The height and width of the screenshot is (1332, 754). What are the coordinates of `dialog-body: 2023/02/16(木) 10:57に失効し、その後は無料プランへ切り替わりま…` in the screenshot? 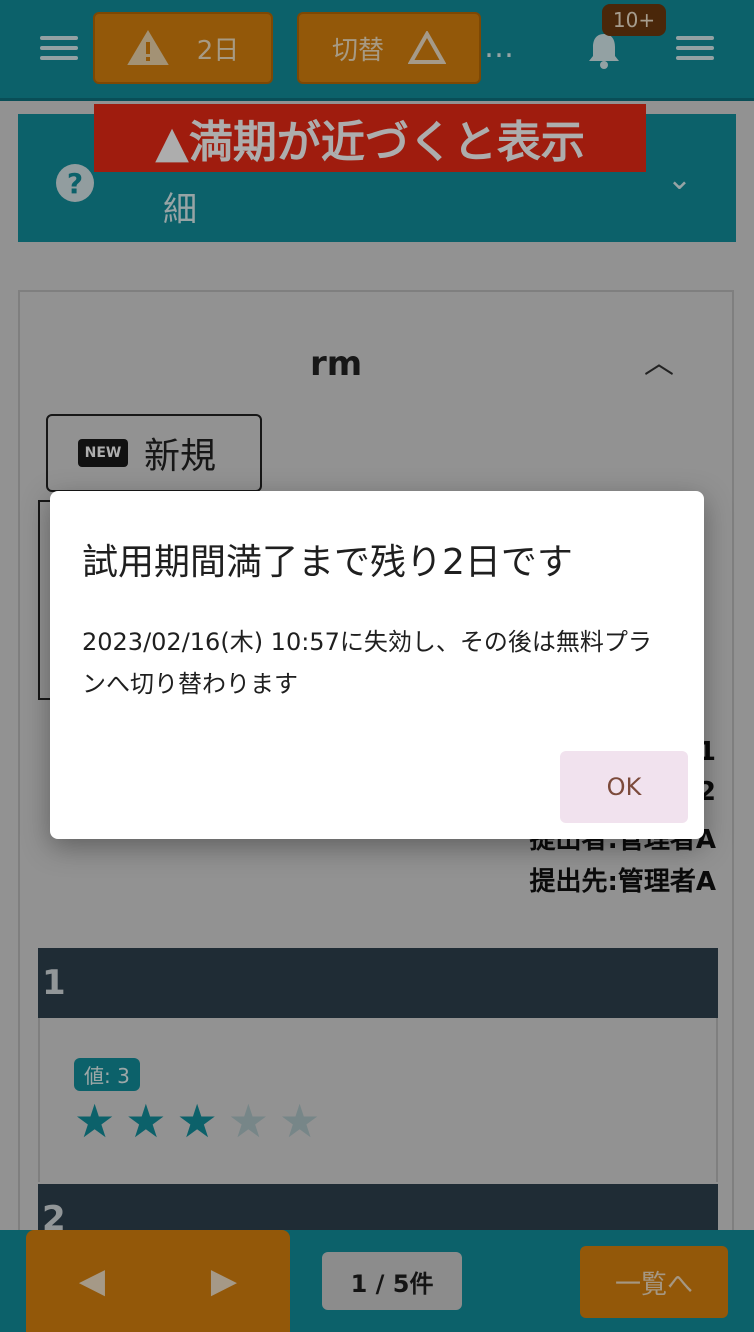 It's located at (367, 663).